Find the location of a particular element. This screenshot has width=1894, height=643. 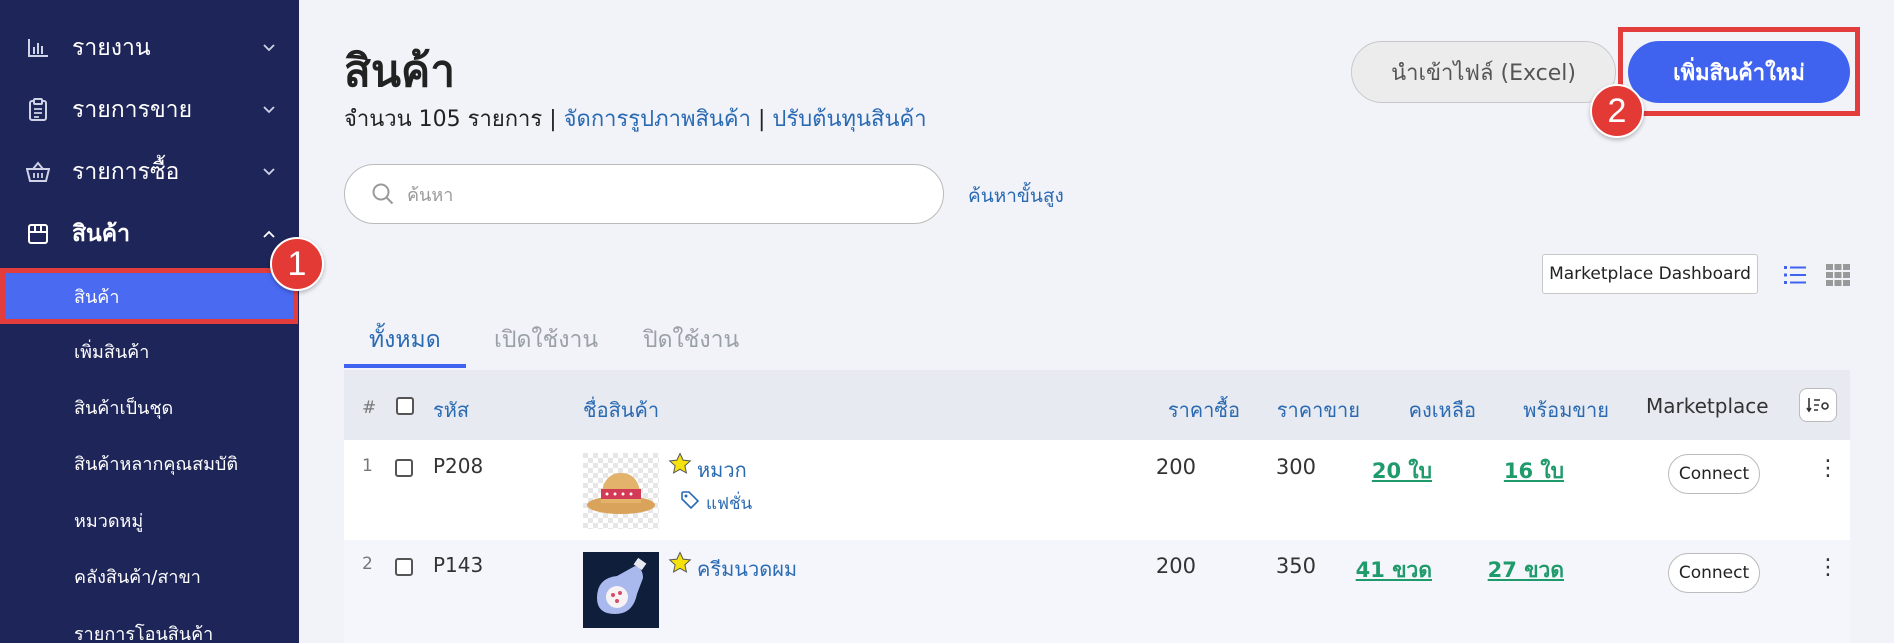

sidebar-item-label: รายการซื้อ is located at coordinates (126, 172).